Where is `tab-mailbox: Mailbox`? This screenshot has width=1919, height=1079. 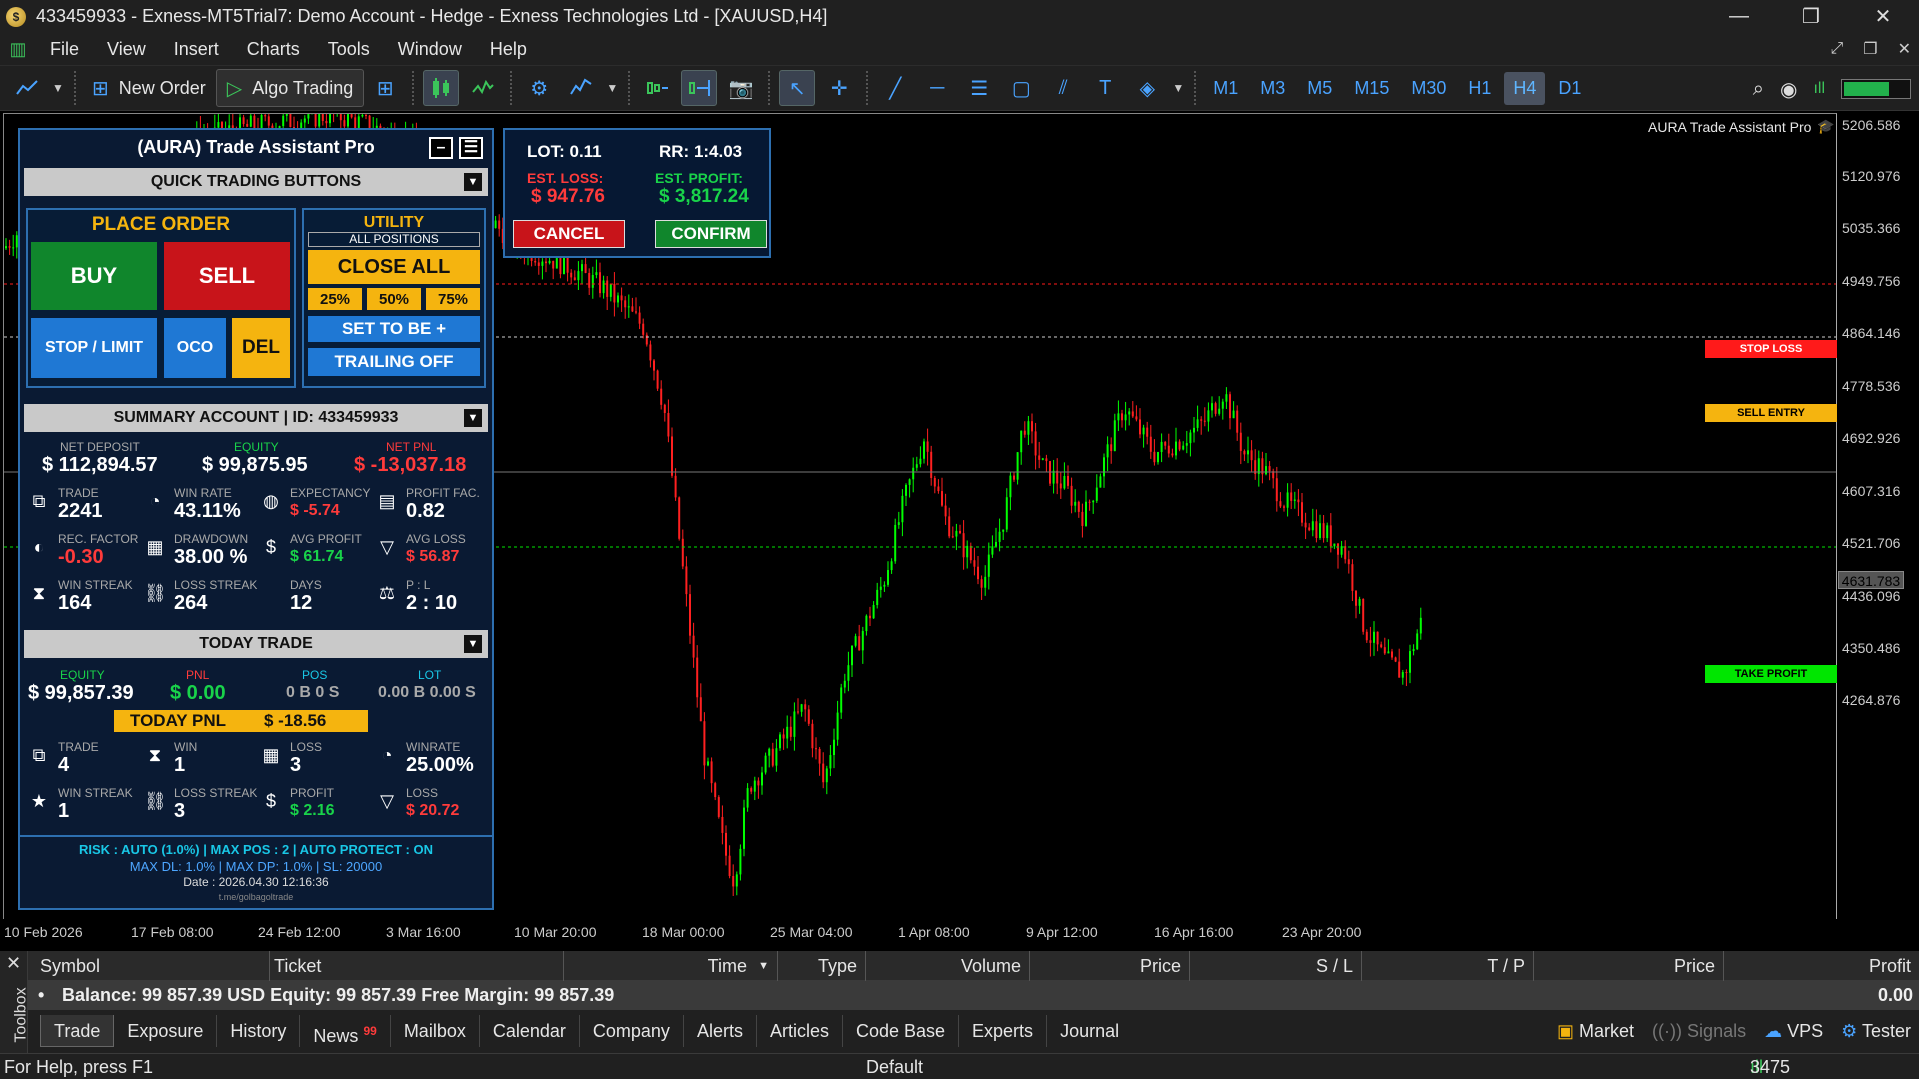
tab-mailbox: Mailbox is located at coordinates (435, 1030).